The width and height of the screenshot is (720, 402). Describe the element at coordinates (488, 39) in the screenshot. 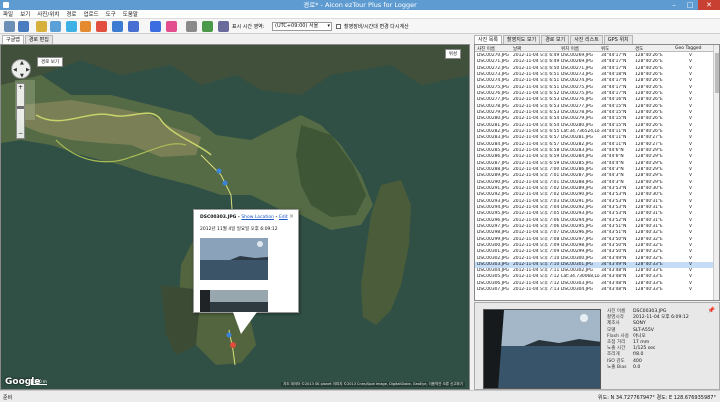

I see `tab-photo-list: 사진 목록` at that location.